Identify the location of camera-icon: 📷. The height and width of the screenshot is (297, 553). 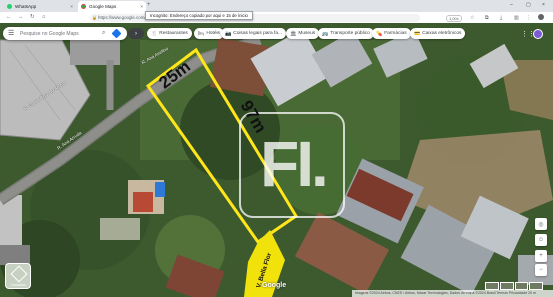
(228, 33).